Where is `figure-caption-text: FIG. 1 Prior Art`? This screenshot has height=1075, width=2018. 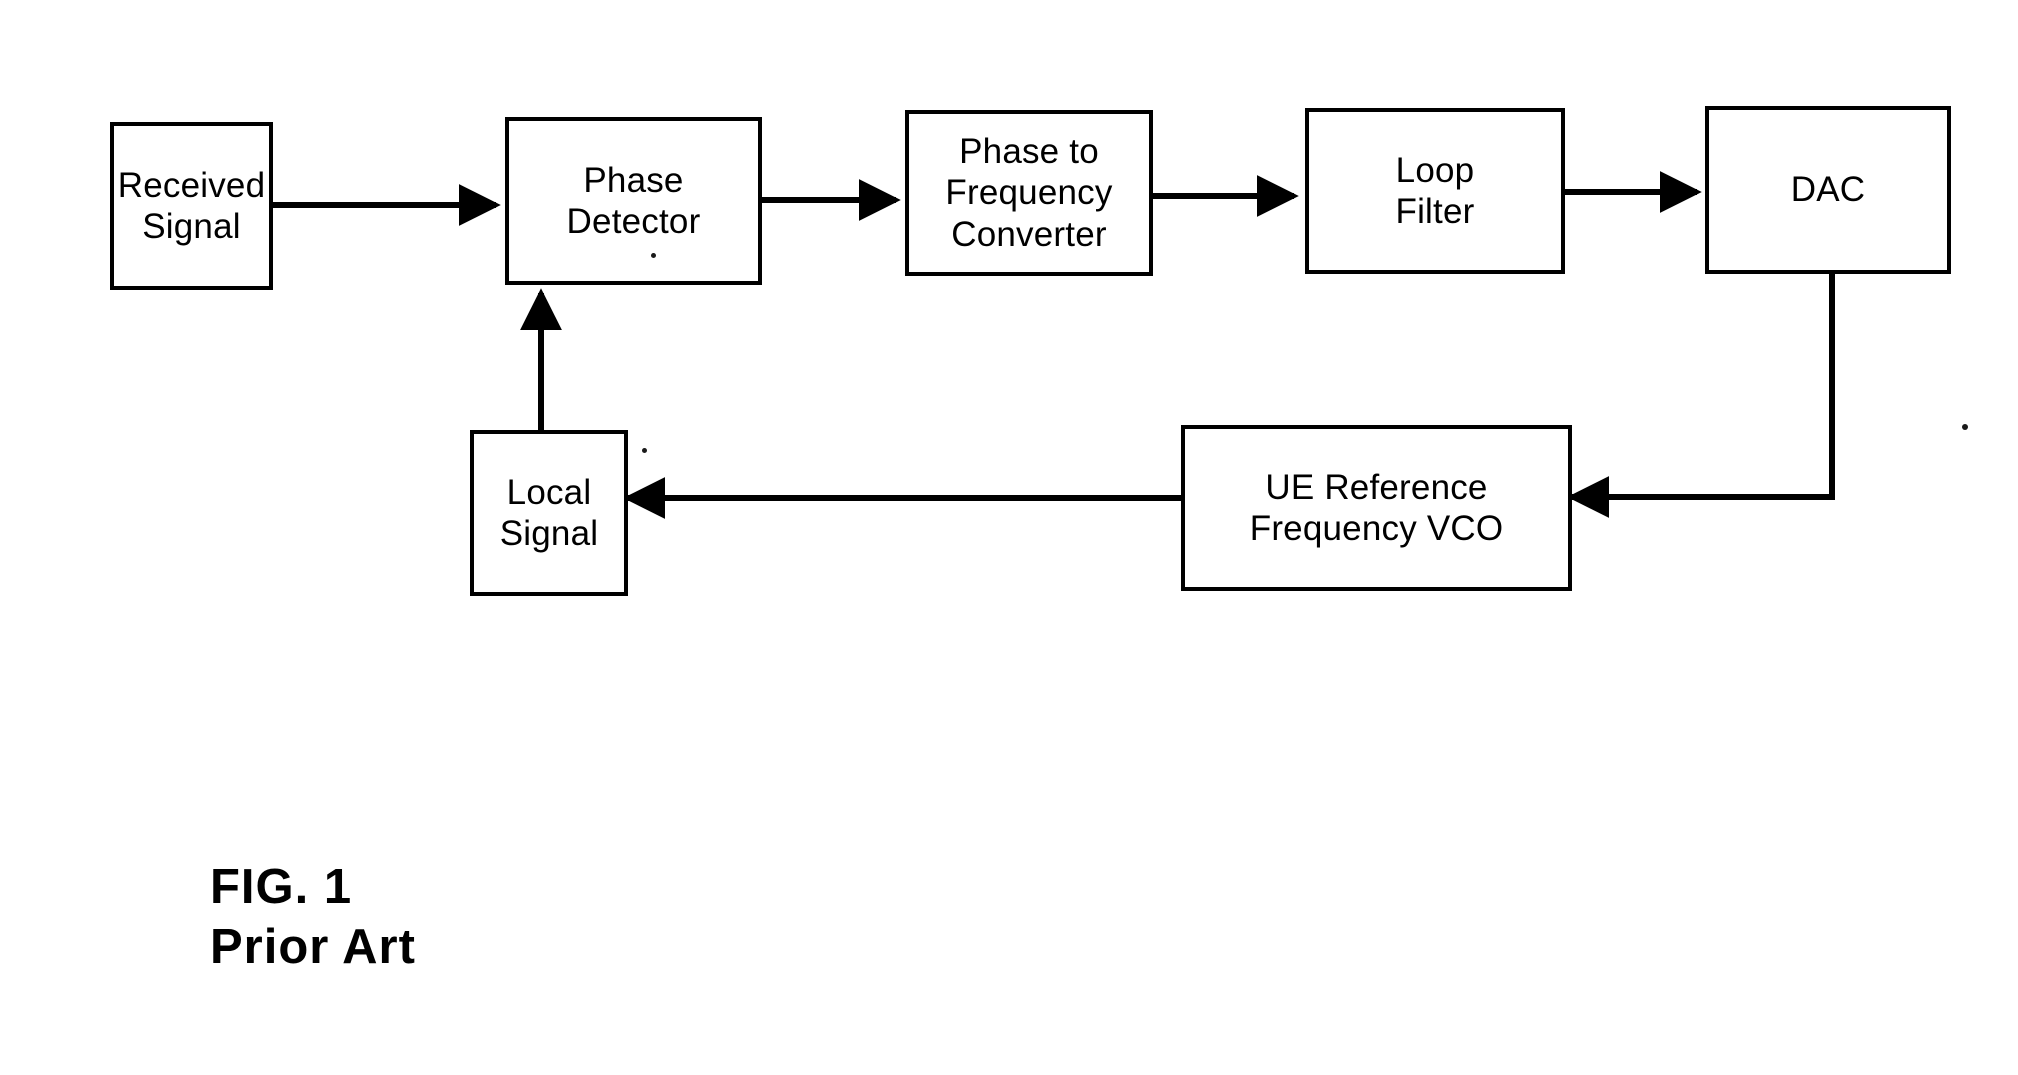 figure-caption-text: FIG. 1 Prior Art is located at coordinates (313, 916).